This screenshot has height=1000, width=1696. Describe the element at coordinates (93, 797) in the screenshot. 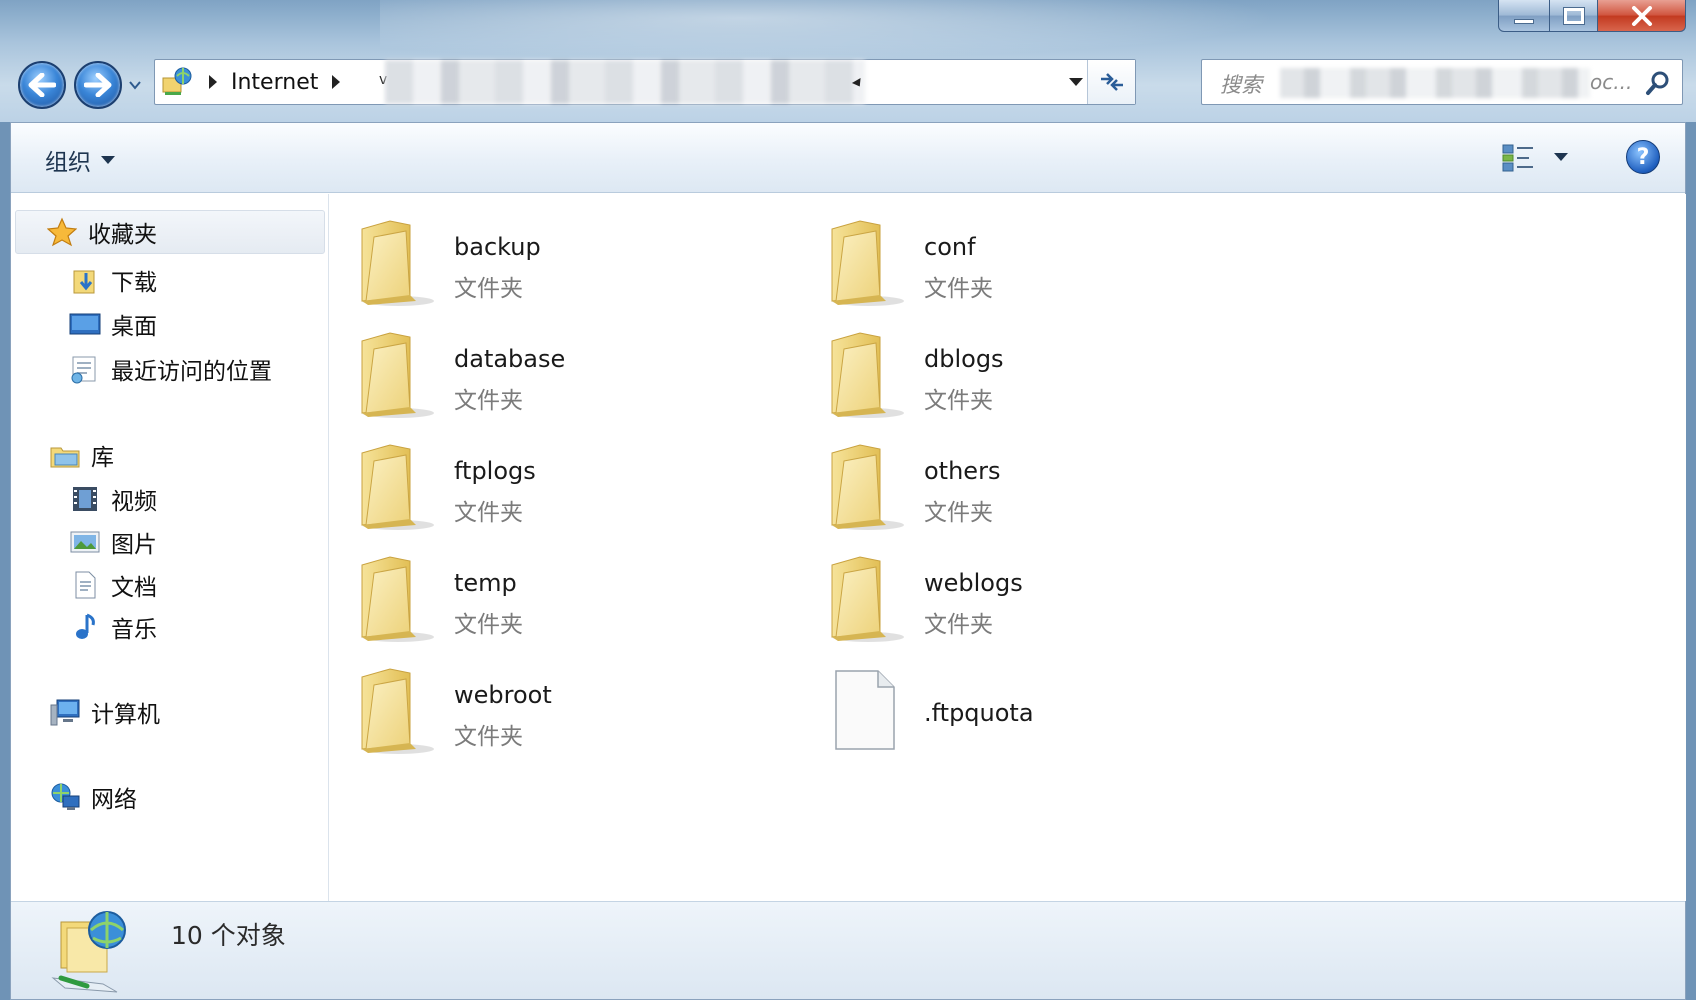

I see `nav-item-network: 网络` at that location.